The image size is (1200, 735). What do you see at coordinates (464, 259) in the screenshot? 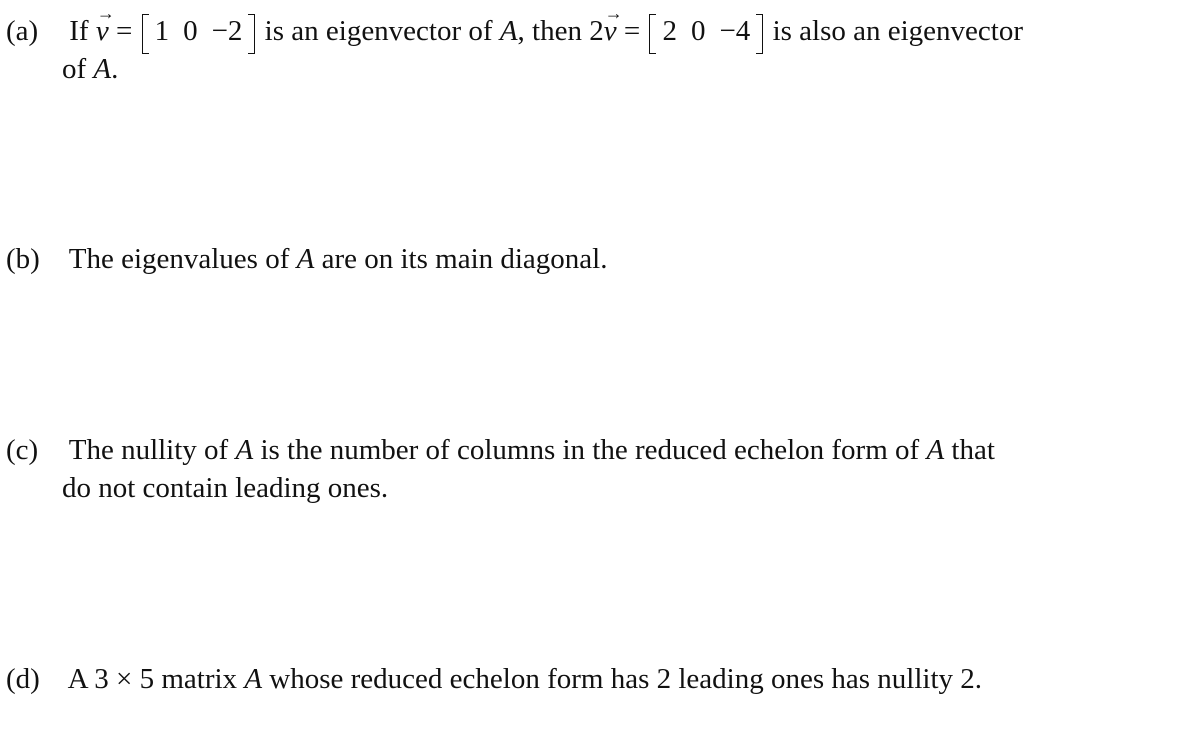
I see `text: are on its main diagonal.` at bounding box center [464, 259].